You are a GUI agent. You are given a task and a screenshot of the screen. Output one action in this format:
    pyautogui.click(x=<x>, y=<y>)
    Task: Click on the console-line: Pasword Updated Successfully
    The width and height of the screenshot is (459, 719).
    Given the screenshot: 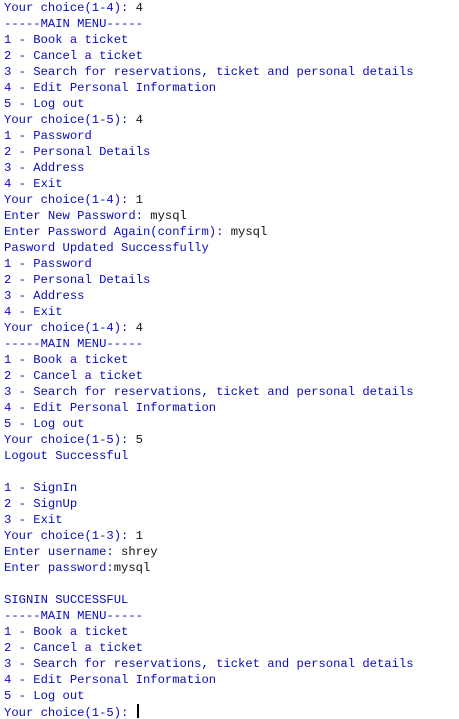 What is the action you would take?
    pyautogui.click(x=231, y=248)
    